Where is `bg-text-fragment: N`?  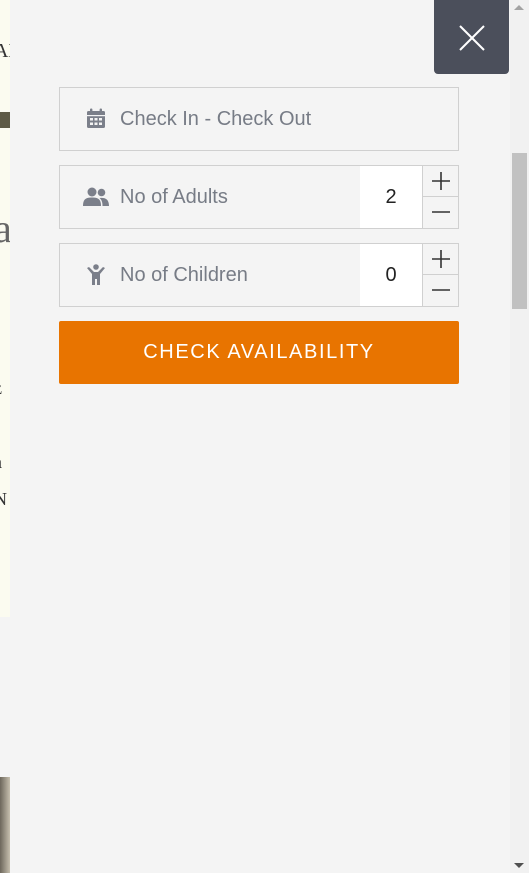
bg-text-fragment: N is located at coordinates (3, 499).